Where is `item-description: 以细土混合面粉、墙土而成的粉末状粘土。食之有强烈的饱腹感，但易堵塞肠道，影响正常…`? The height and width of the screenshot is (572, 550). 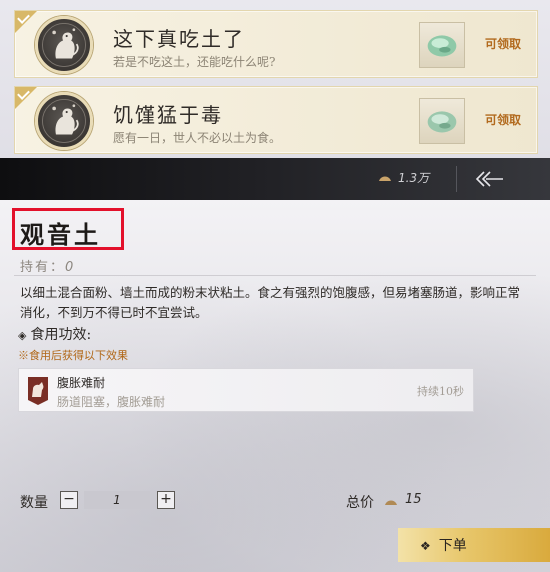 item-description: 以细土混合面粉、墙土而成的粉末状粘土。食之有强烈的饱腹感，但易堵塞肠道，影响正常… is located at coordinates (270, 302).